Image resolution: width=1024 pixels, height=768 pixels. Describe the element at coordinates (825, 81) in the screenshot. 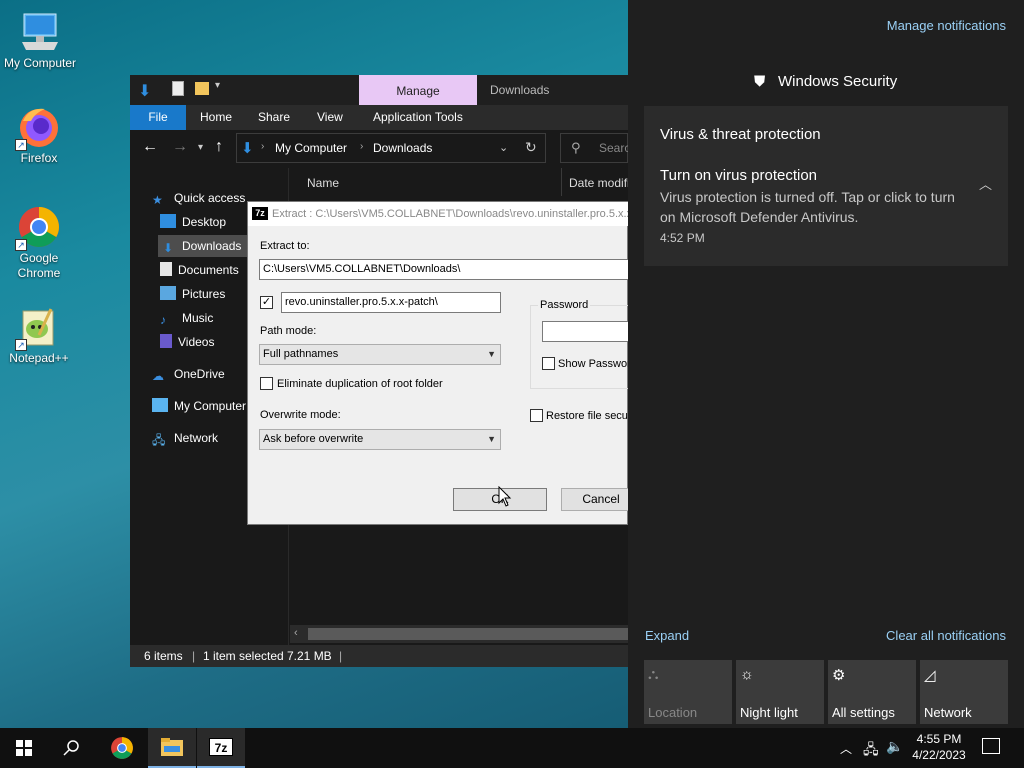

I see `notification-app-header: ⛊ Windows Security` at that location.